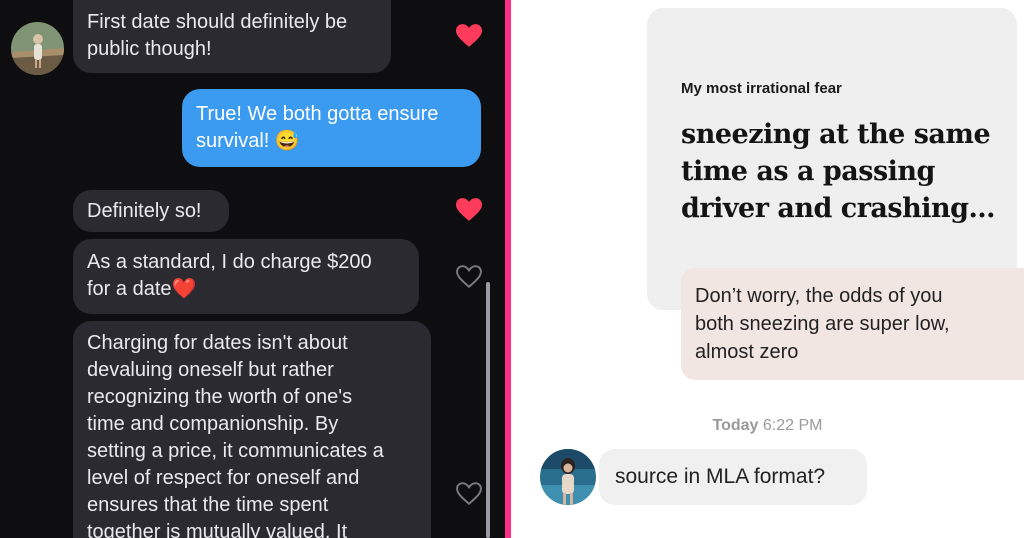  I want to click on reply-line: almost zero, so click(747, 352).